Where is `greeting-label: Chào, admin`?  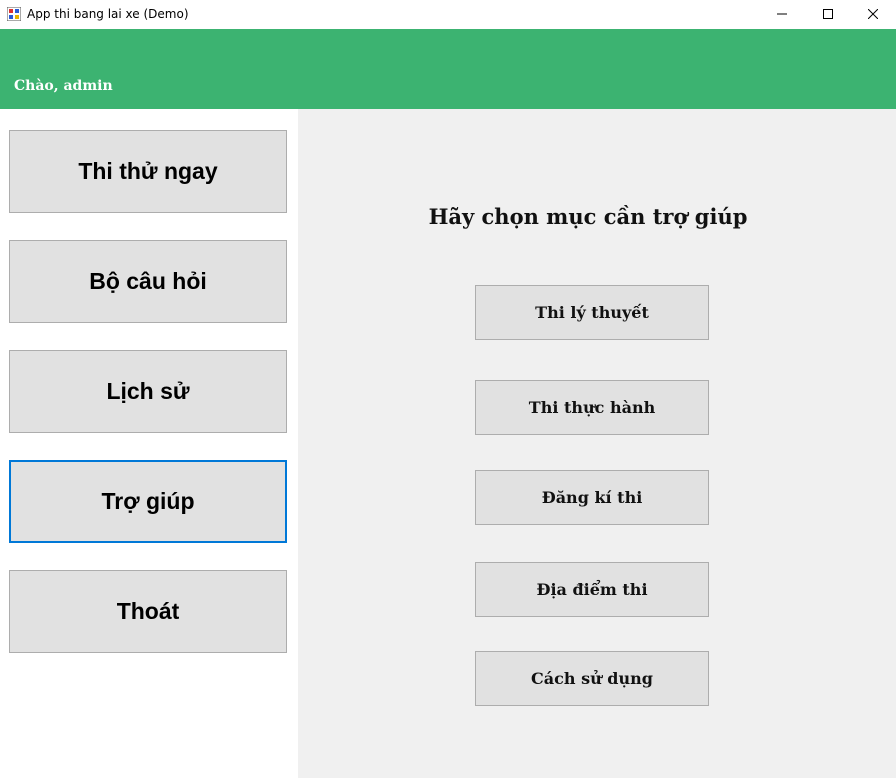
greeting-label: Chào, admin is located at coordinates (63, 86).